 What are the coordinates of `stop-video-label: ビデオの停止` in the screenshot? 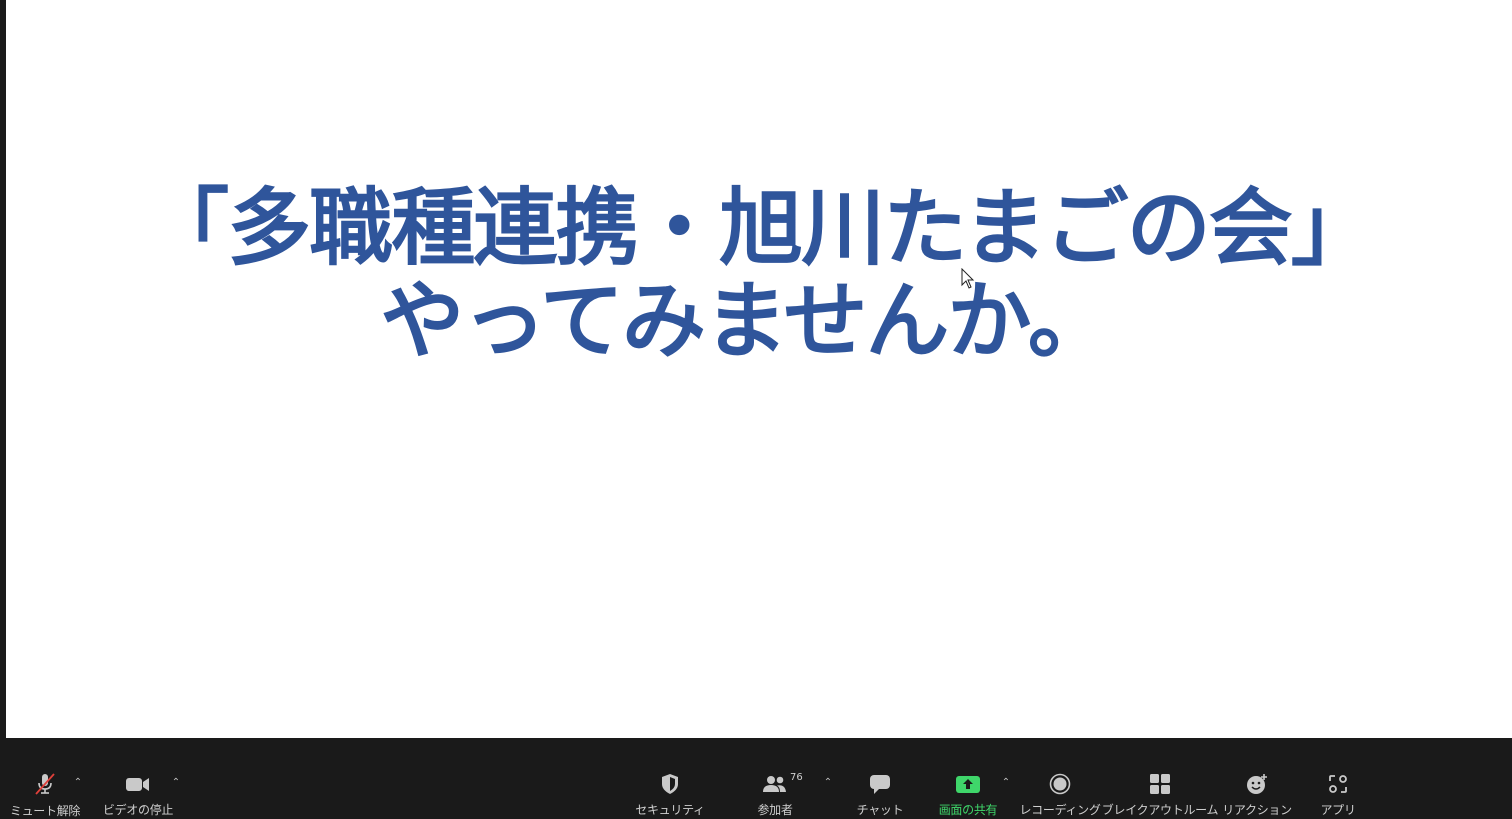 It's located at (138, 810).